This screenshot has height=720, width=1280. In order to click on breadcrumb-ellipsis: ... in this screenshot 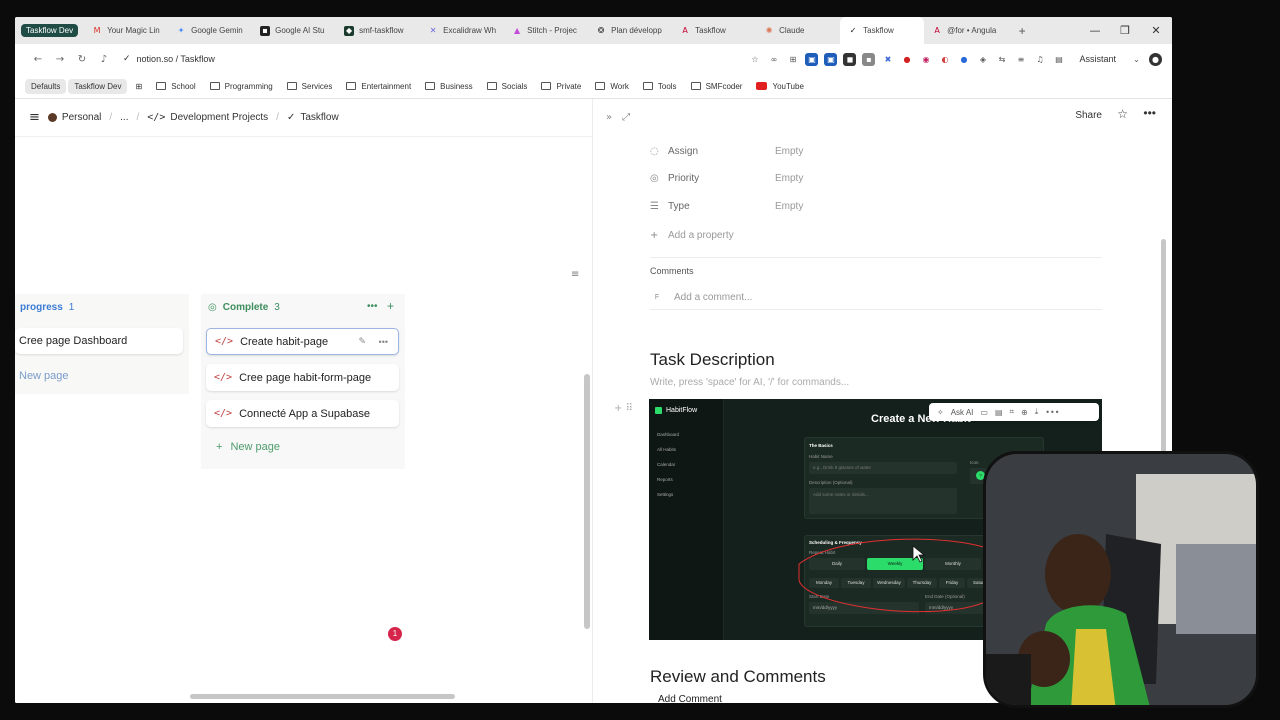, I will do `click(124, 117)`.